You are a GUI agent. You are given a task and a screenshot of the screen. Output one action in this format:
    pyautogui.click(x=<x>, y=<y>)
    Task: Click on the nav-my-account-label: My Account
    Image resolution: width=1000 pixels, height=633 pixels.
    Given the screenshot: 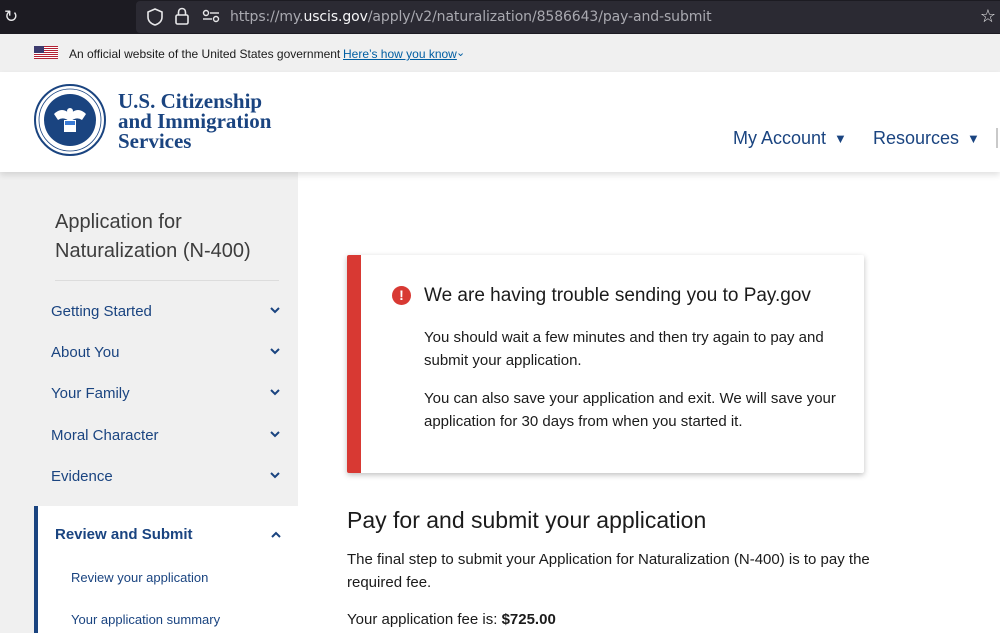 What is the action you would take?
    pyautogui.click(x=780, y=138)
    